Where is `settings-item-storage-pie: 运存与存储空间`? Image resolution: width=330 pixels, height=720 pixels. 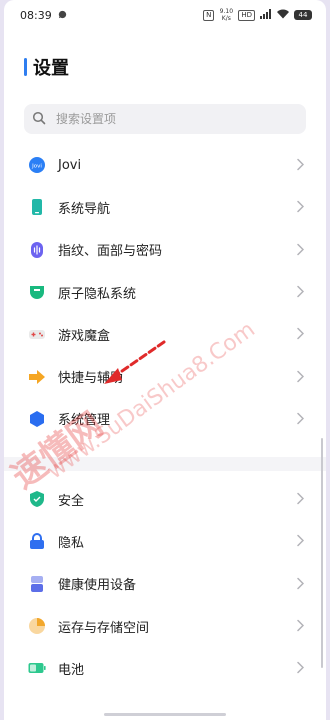
settings-item-storage-pie: 运存与存储空间 is located at coordinates (165, 626).